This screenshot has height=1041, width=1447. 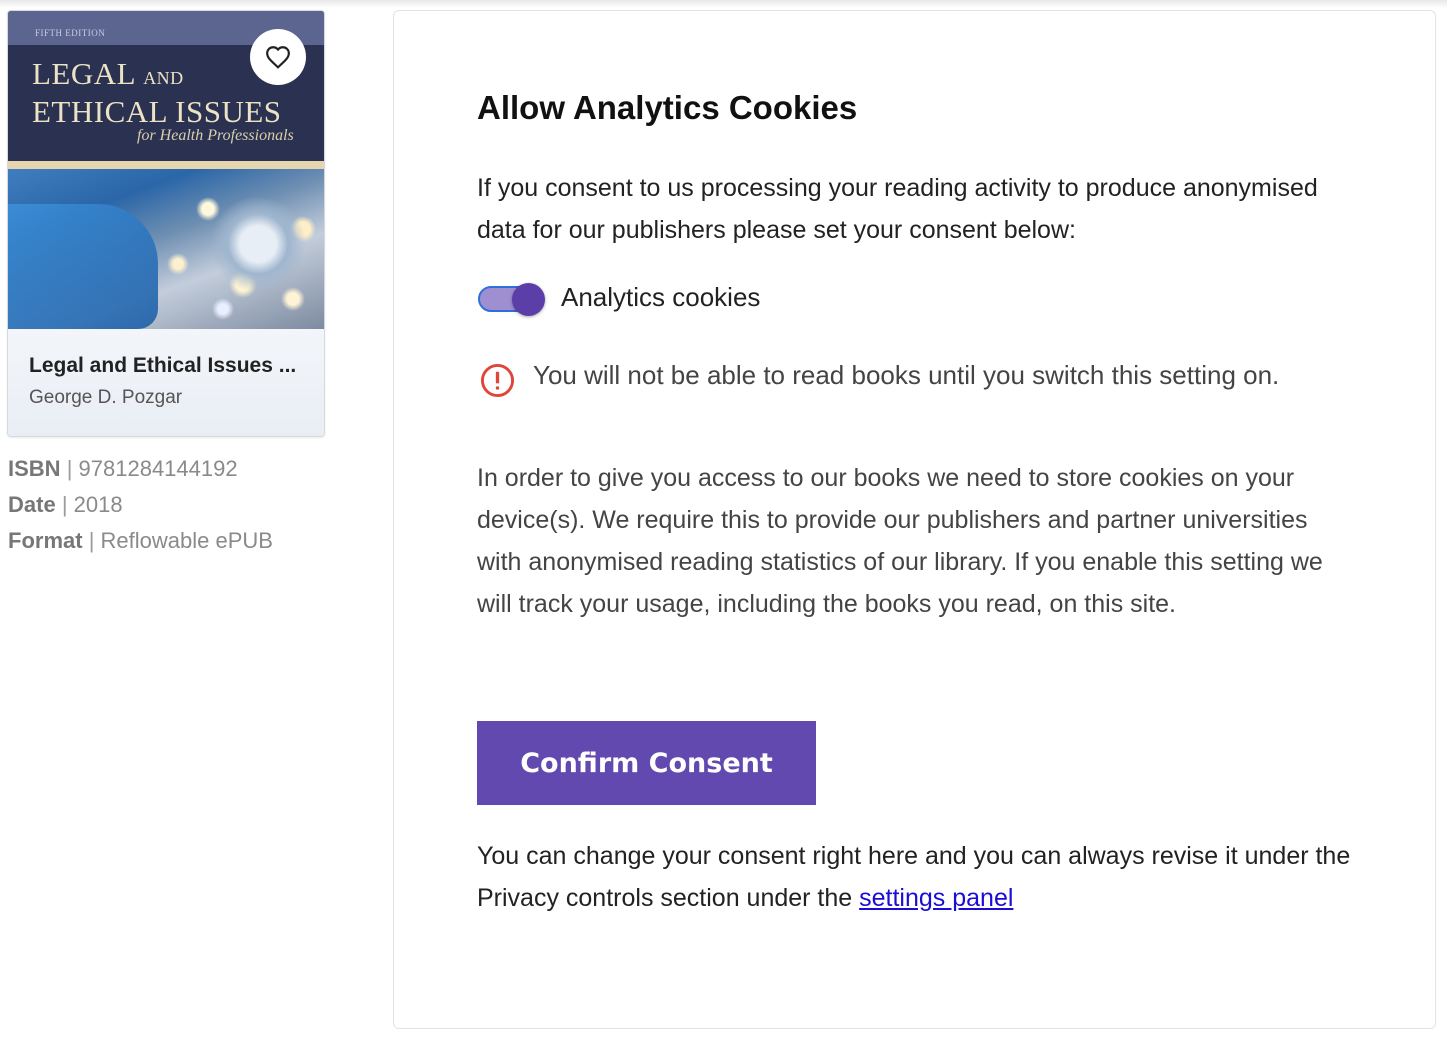 What do you see at coordinates (106, 397) in the screenshot?
I see `book-author: George D. Pozgar` at bounding box center [106, 397].